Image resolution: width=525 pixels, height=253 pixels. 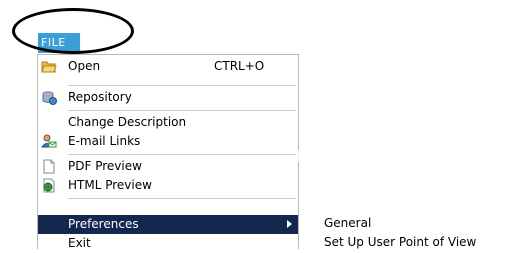 What do you see at coordinates (298, 156) in the screenshot?
I see `divider` at bounding box center [298, 156].